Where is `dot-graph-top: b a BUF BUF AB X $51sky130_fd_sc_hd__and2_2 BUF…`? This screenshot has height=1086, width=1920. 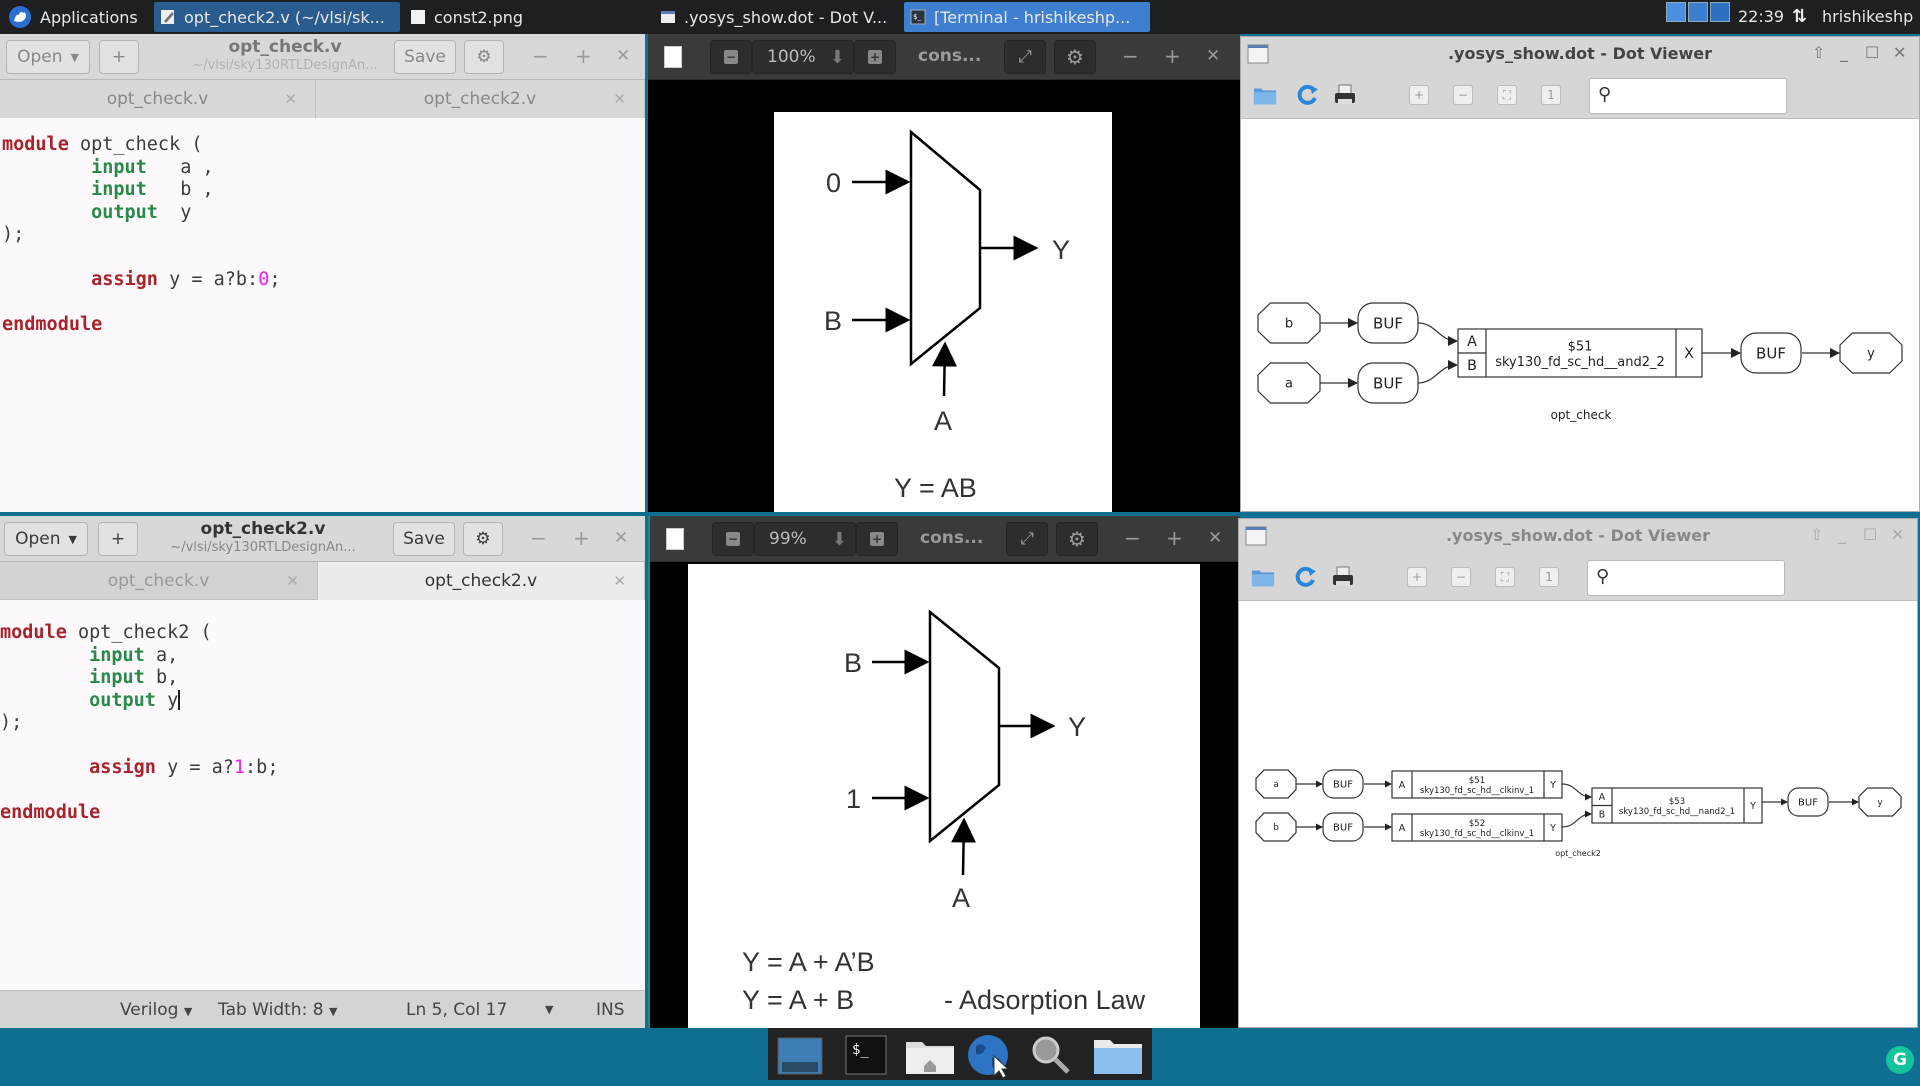
dot-graph-top: b a BUF BUF AB X $51sky130_fd_sc_hd__and2_2 BUF… is located at coordinates (1580, 315).